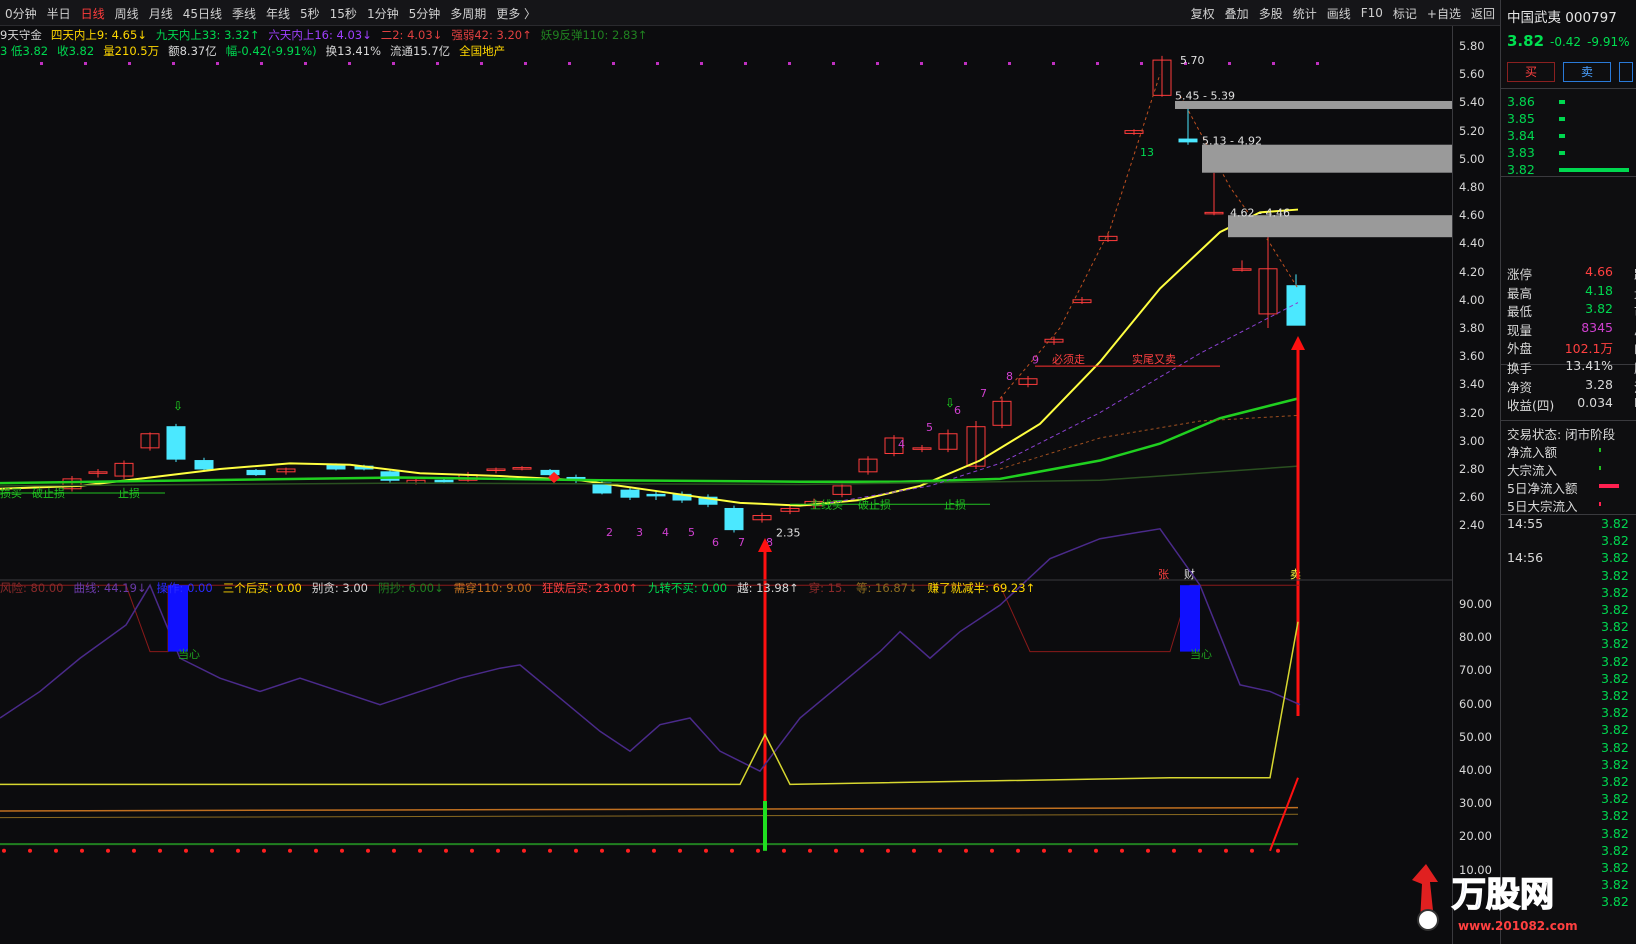  Describe the element at coordinates (1483, 13) in the screenshot. I see `tool-button-8: 返回` at that location.